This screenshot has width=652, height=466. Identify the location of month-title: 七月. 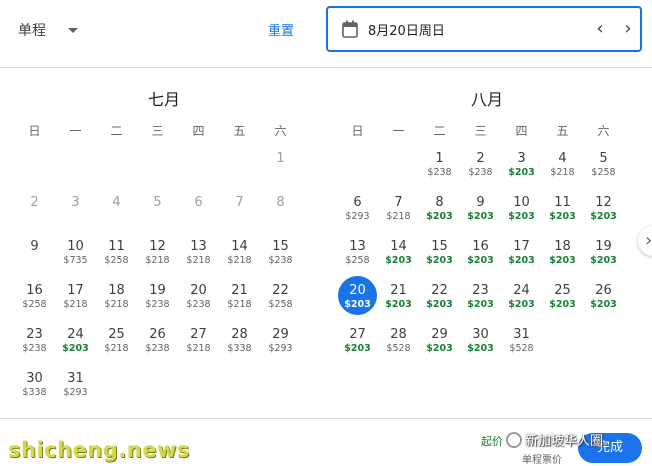
(163, 99).